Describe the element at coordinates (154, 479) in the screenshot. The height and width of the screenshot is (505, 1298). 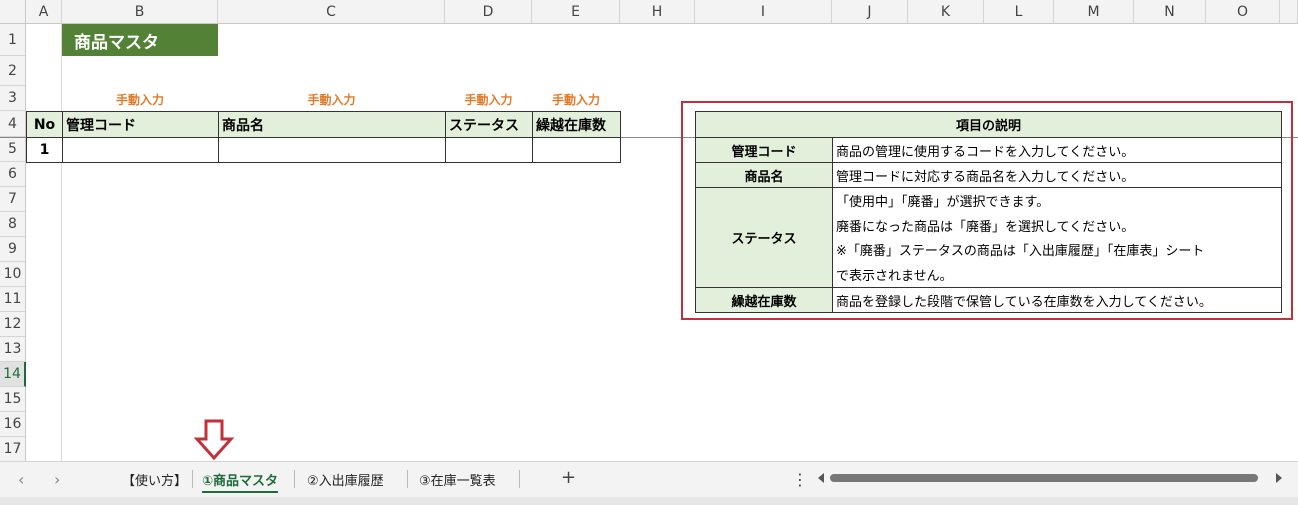
I see `tab-usage: 【使い方】` at that location.